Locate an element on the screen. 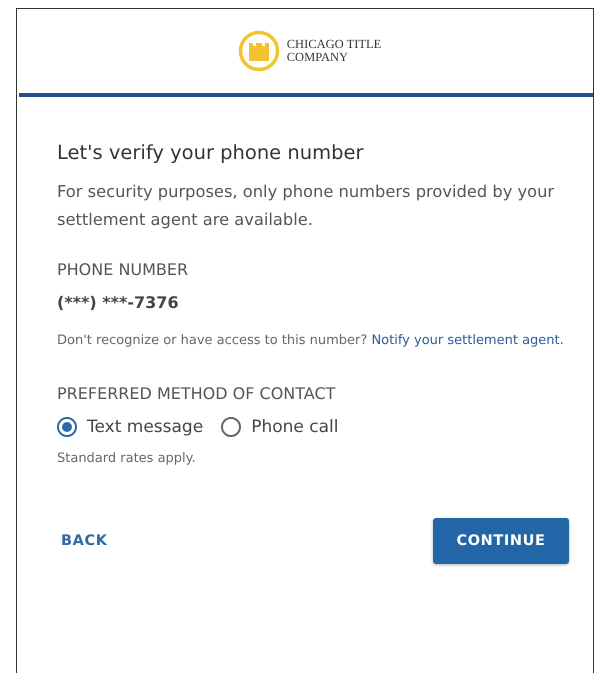  page-title: Let's verify your phone number is located at coordinates (210, 152).